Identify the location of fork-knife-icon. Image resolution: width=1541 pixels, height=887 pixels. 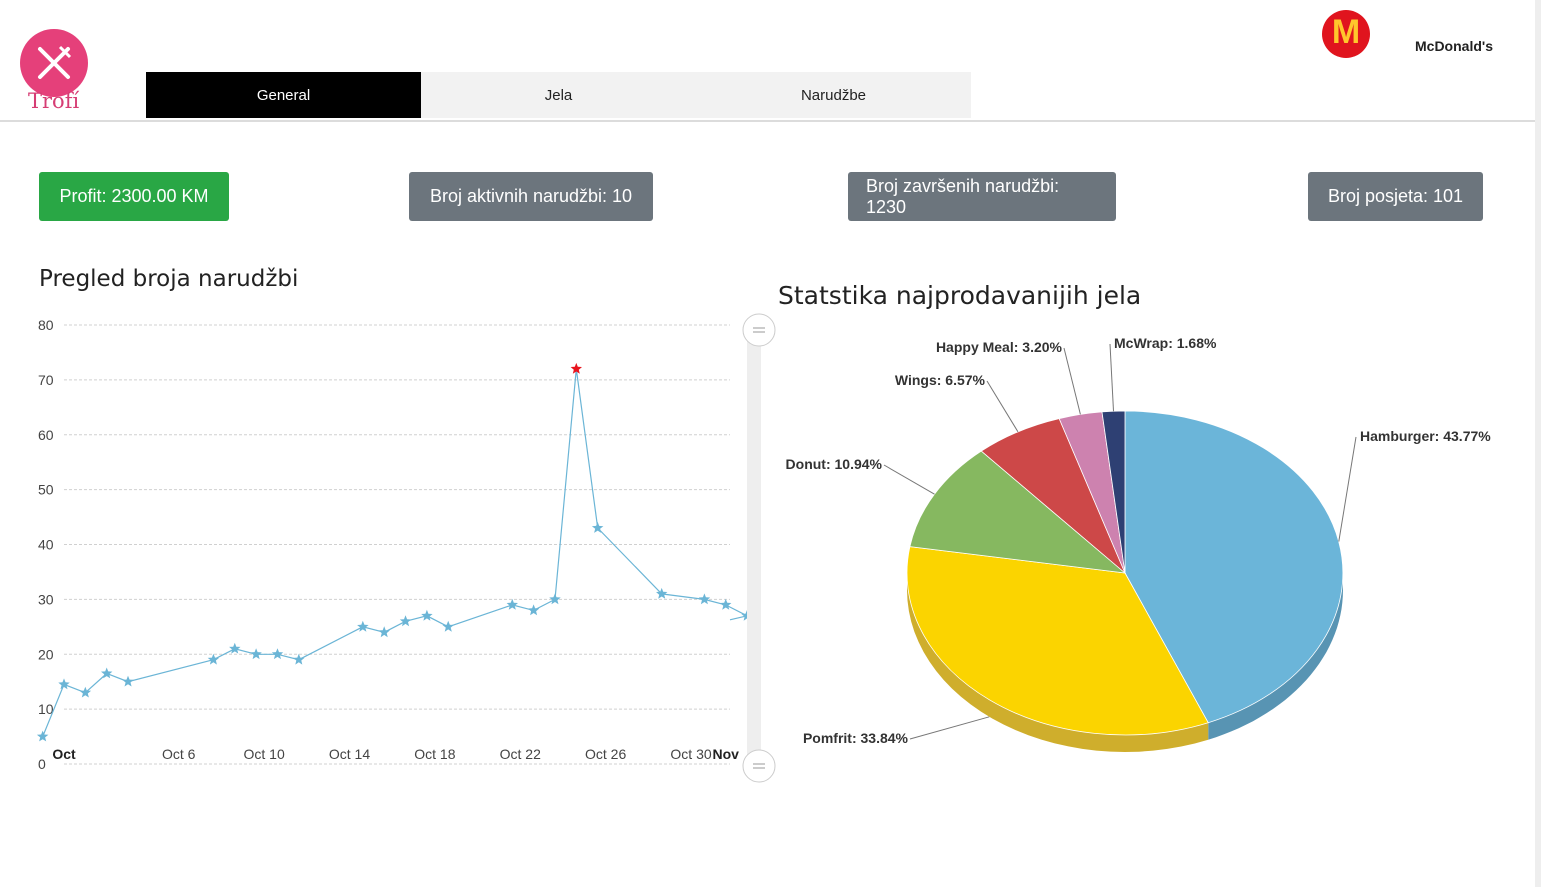
(54, 63).